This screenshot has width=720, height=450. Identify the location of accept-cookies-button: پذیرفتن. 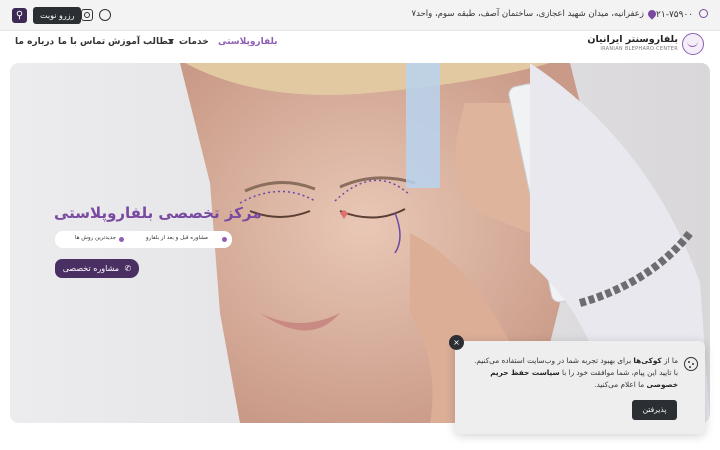
(654, 410).